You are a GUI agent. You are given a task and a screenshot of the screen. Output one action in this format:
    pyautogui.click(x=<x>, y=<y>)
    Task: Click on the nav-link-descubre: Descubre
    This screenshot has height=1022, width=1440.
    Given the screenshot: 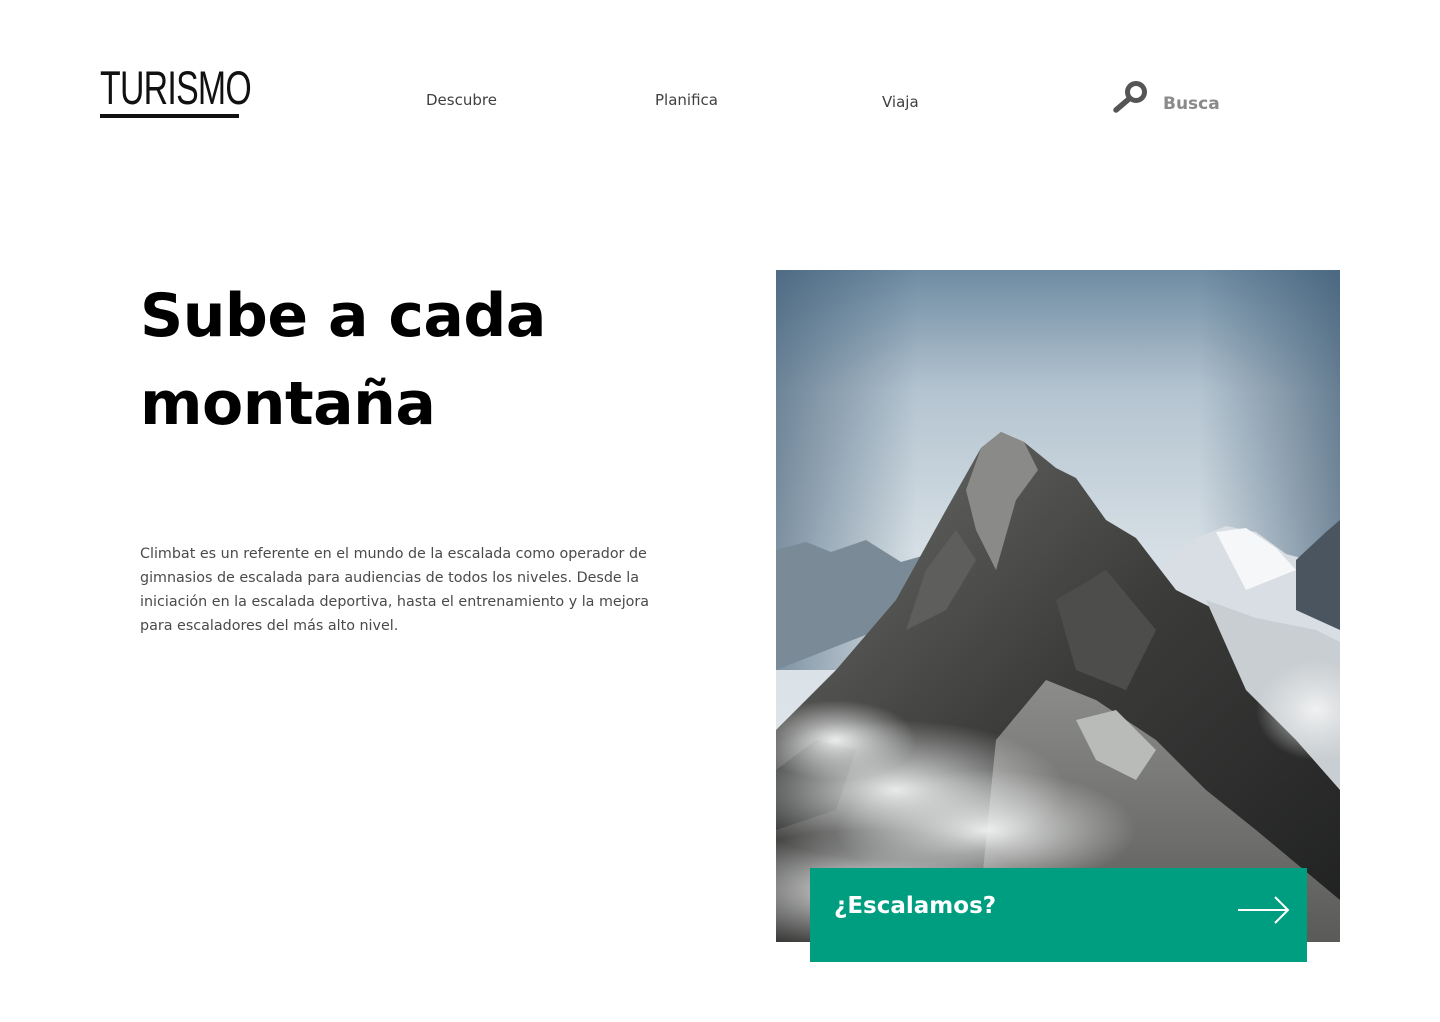 What is the action you would take?
    pyautogui.click(x=461, y=100)
    